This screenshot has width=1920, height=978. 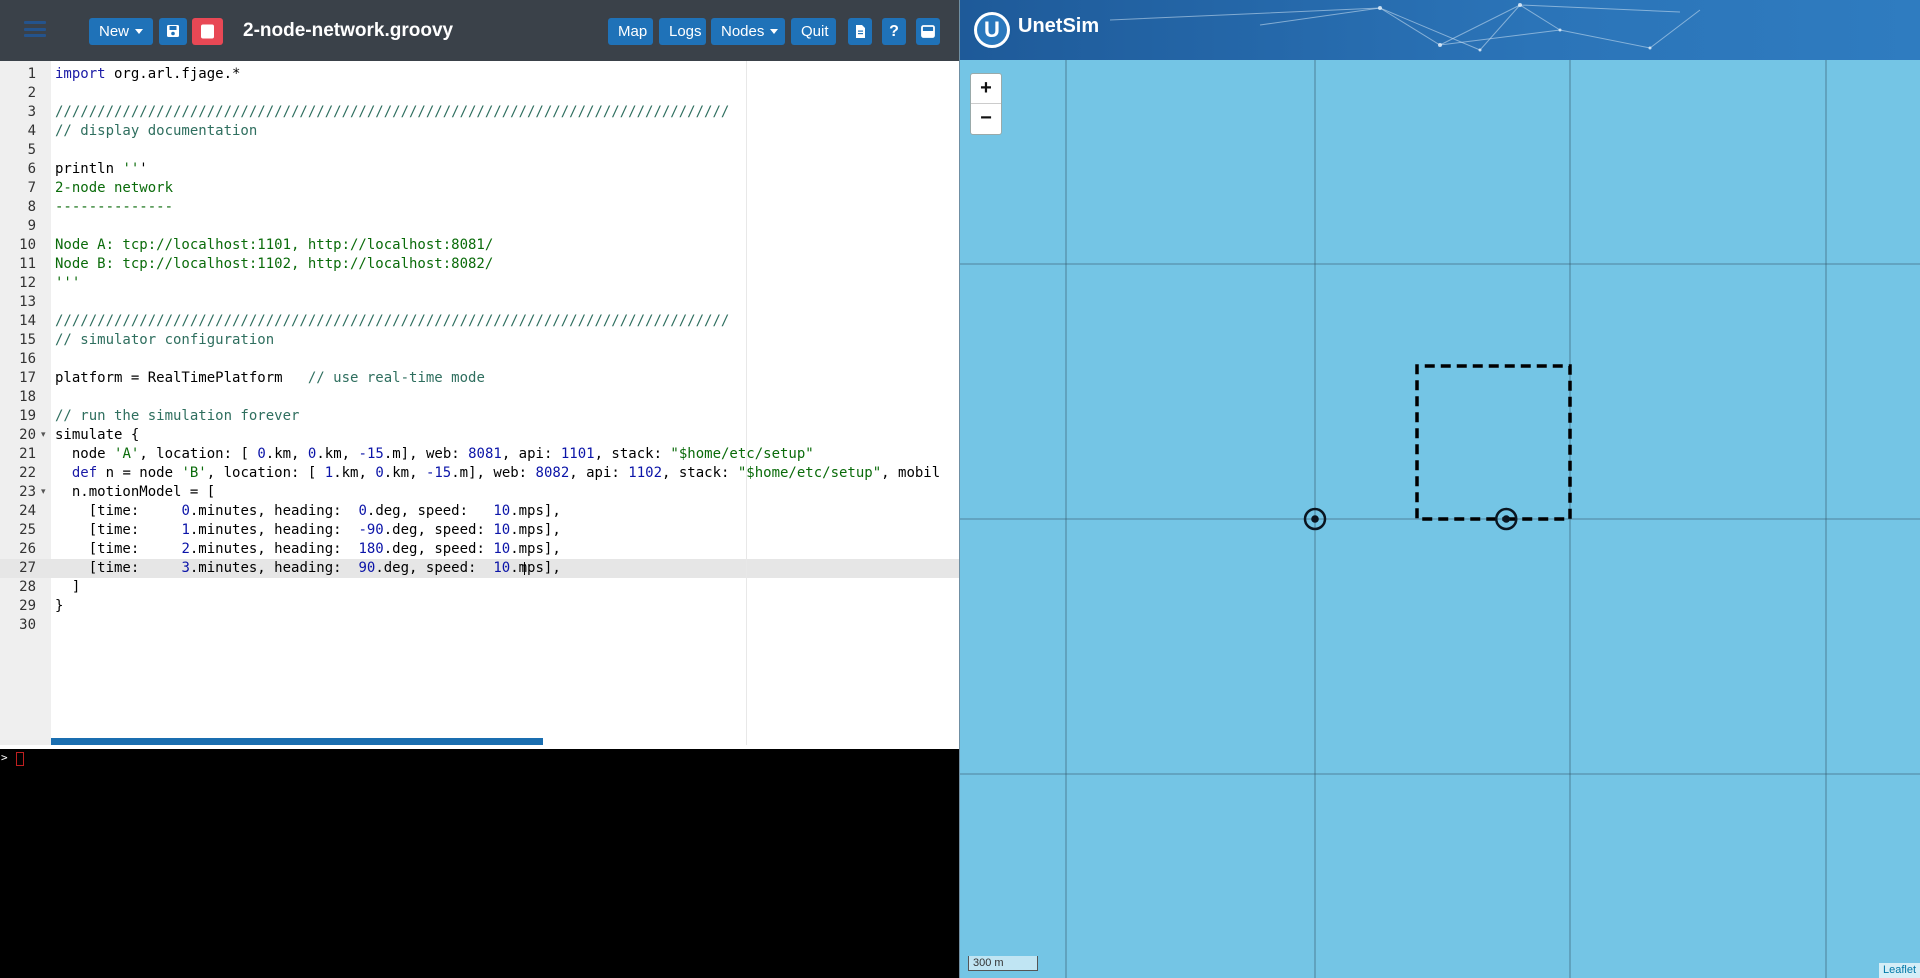 I want to click on help-button: ?, so click(x=894, y=31).